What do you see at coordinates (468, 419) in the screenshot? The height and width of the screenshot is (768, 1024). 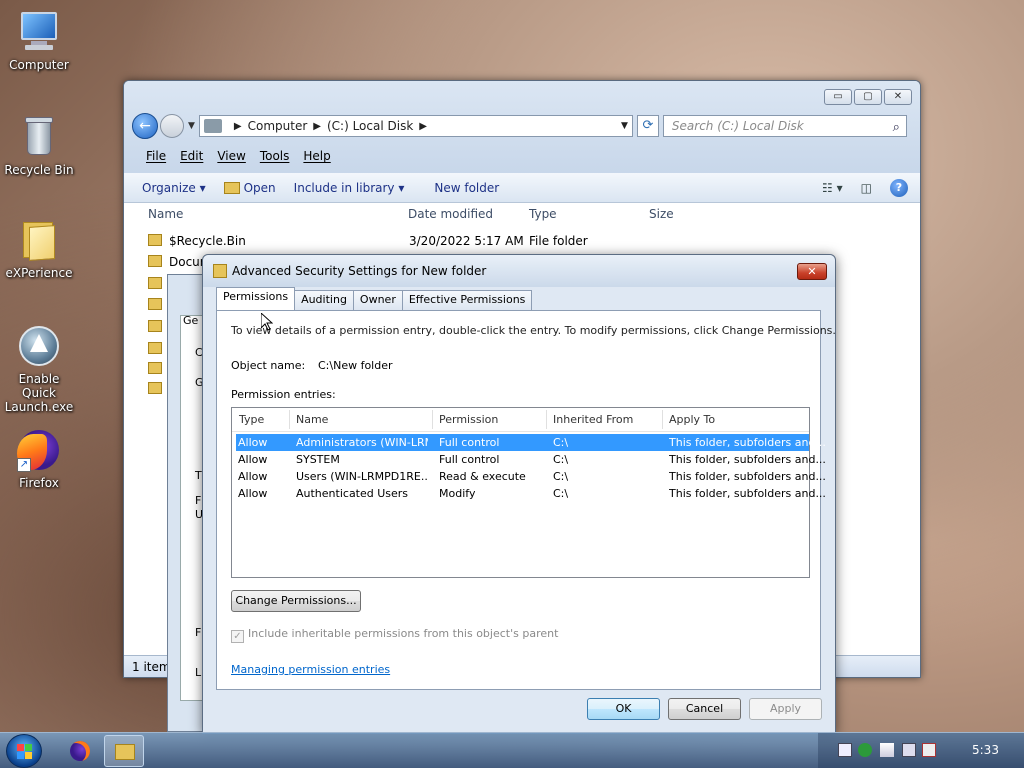 I see `header-permission: Permission` at bounding box center [468, 419].